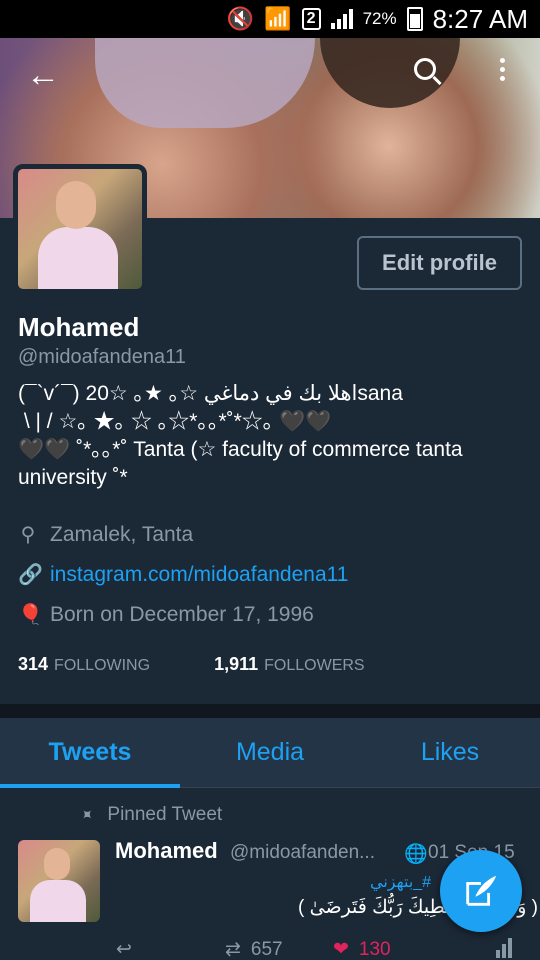 Image resolution: width=540 pixels, height=960 pixels. I want to click on search-icon, so click(425, 69).